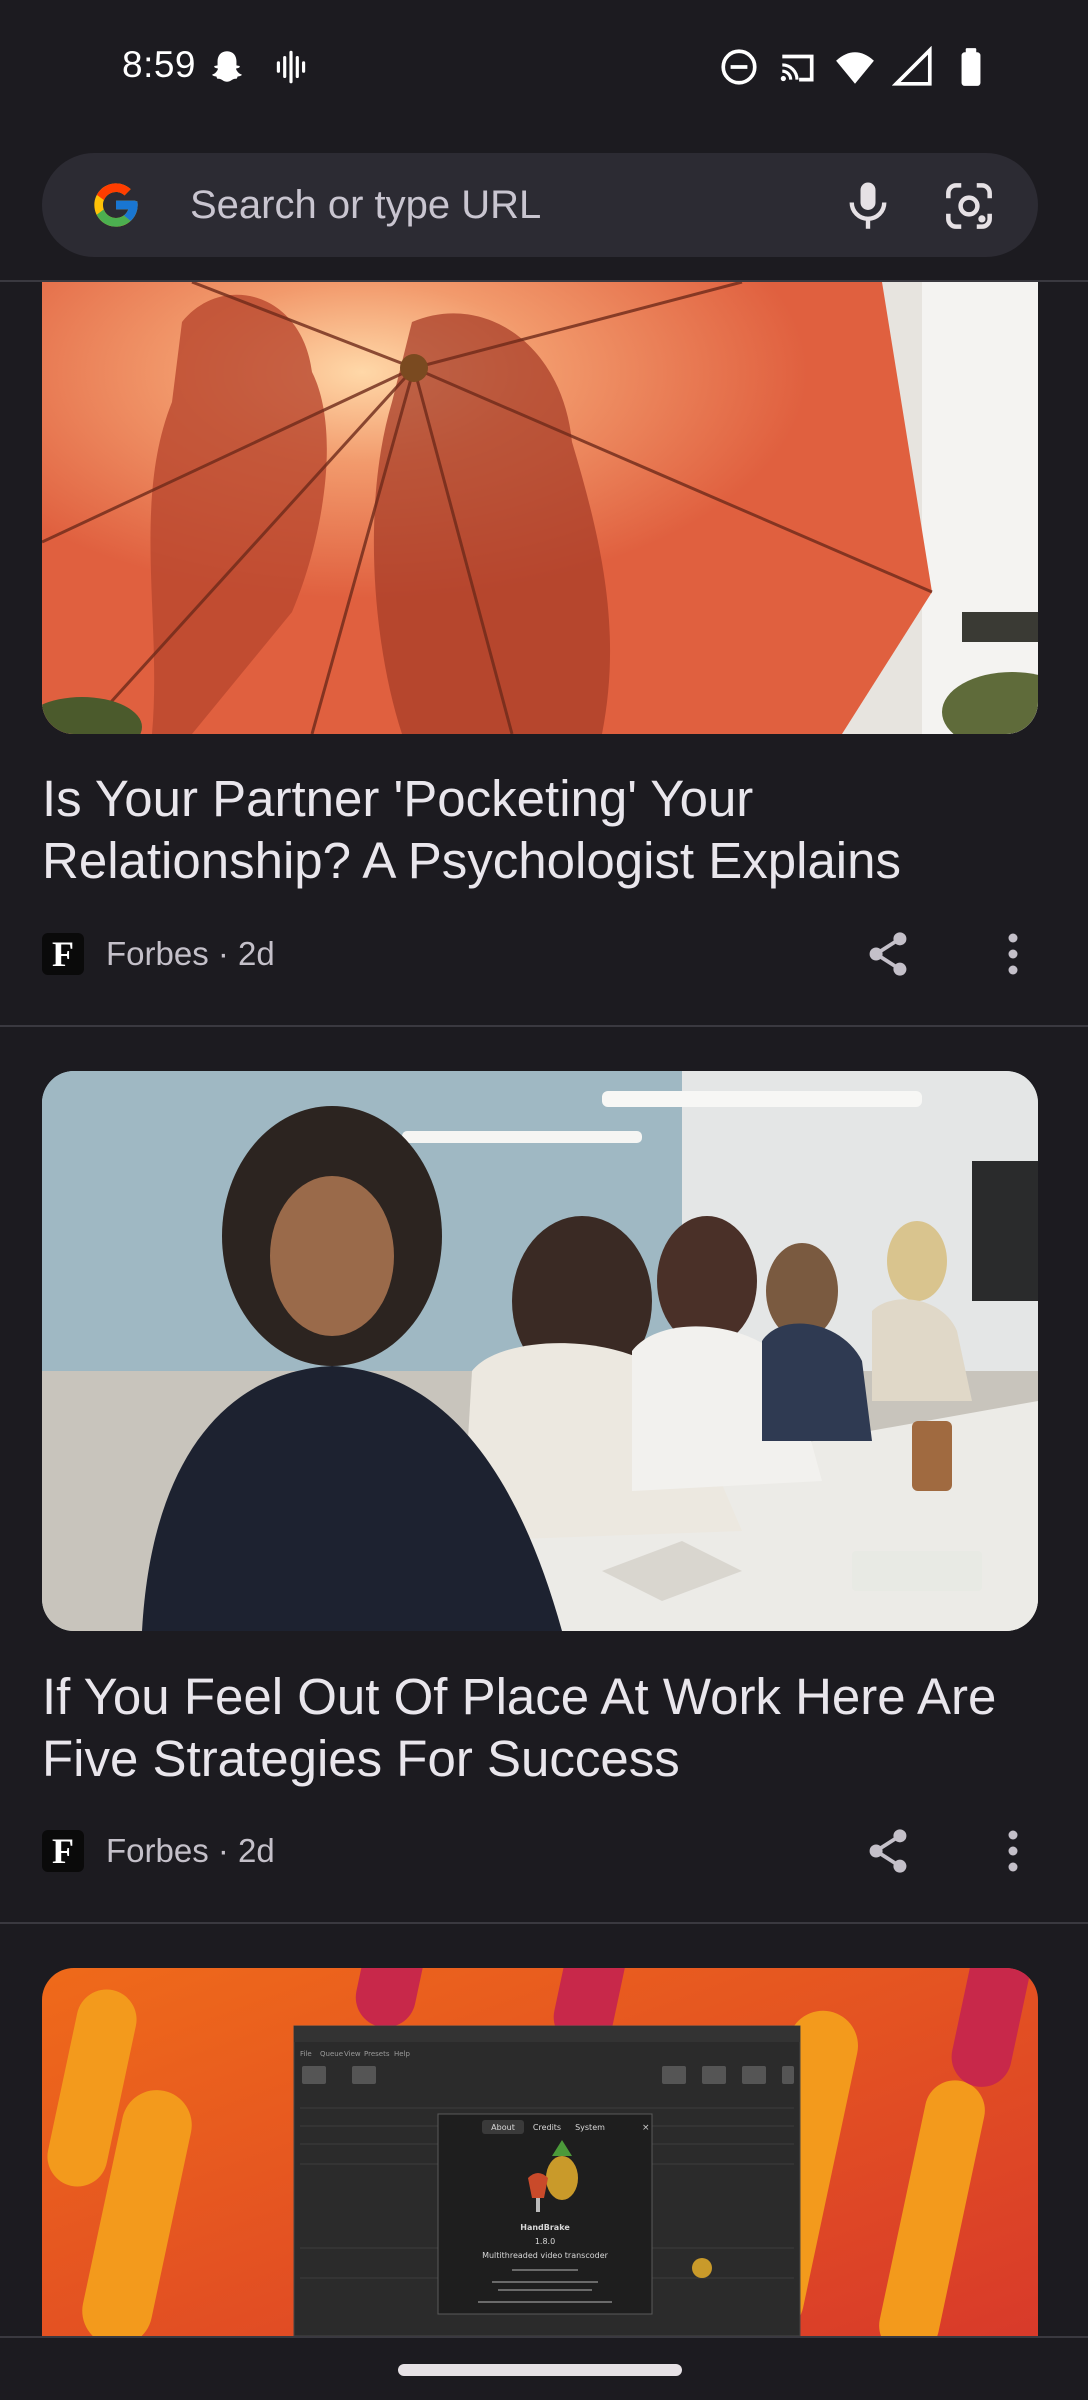  I want to click on voicemail-waveform-icon, so click(291, 67).